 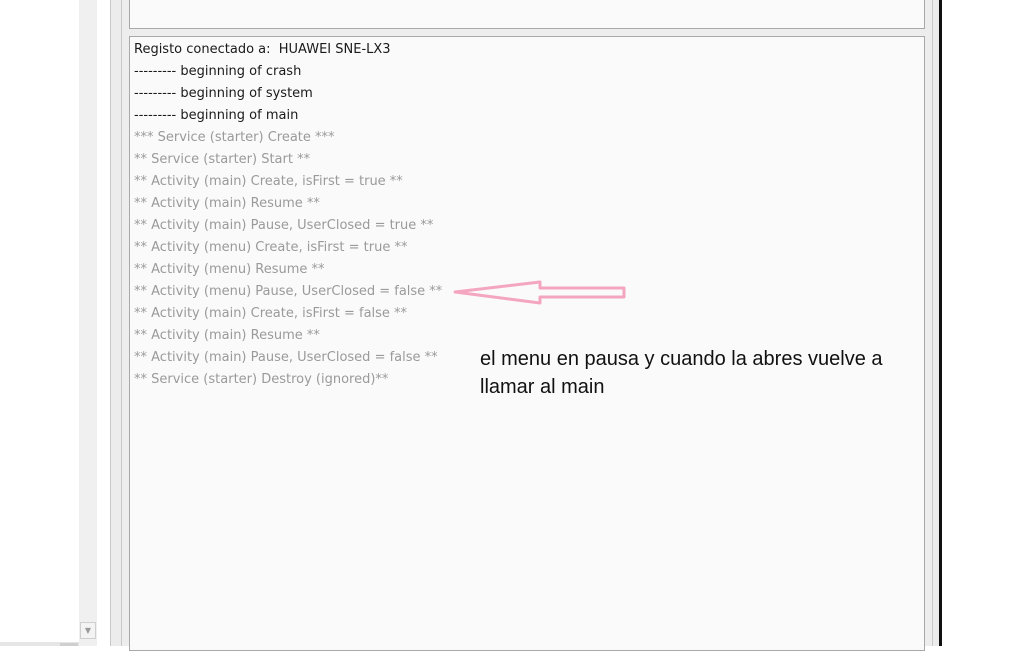 I want to click on top-panel, so click(x=527, y=14).